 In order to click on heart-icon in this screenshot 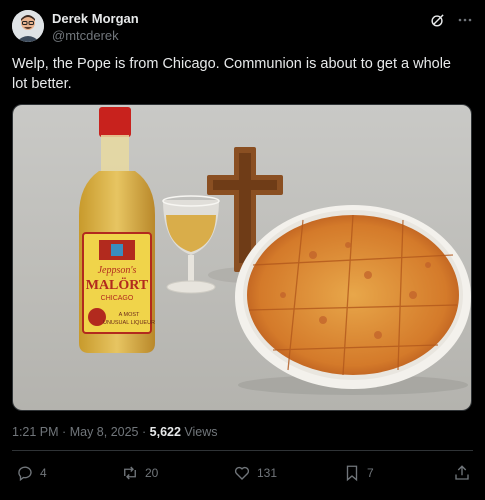, I will do `click(242, 473)`.